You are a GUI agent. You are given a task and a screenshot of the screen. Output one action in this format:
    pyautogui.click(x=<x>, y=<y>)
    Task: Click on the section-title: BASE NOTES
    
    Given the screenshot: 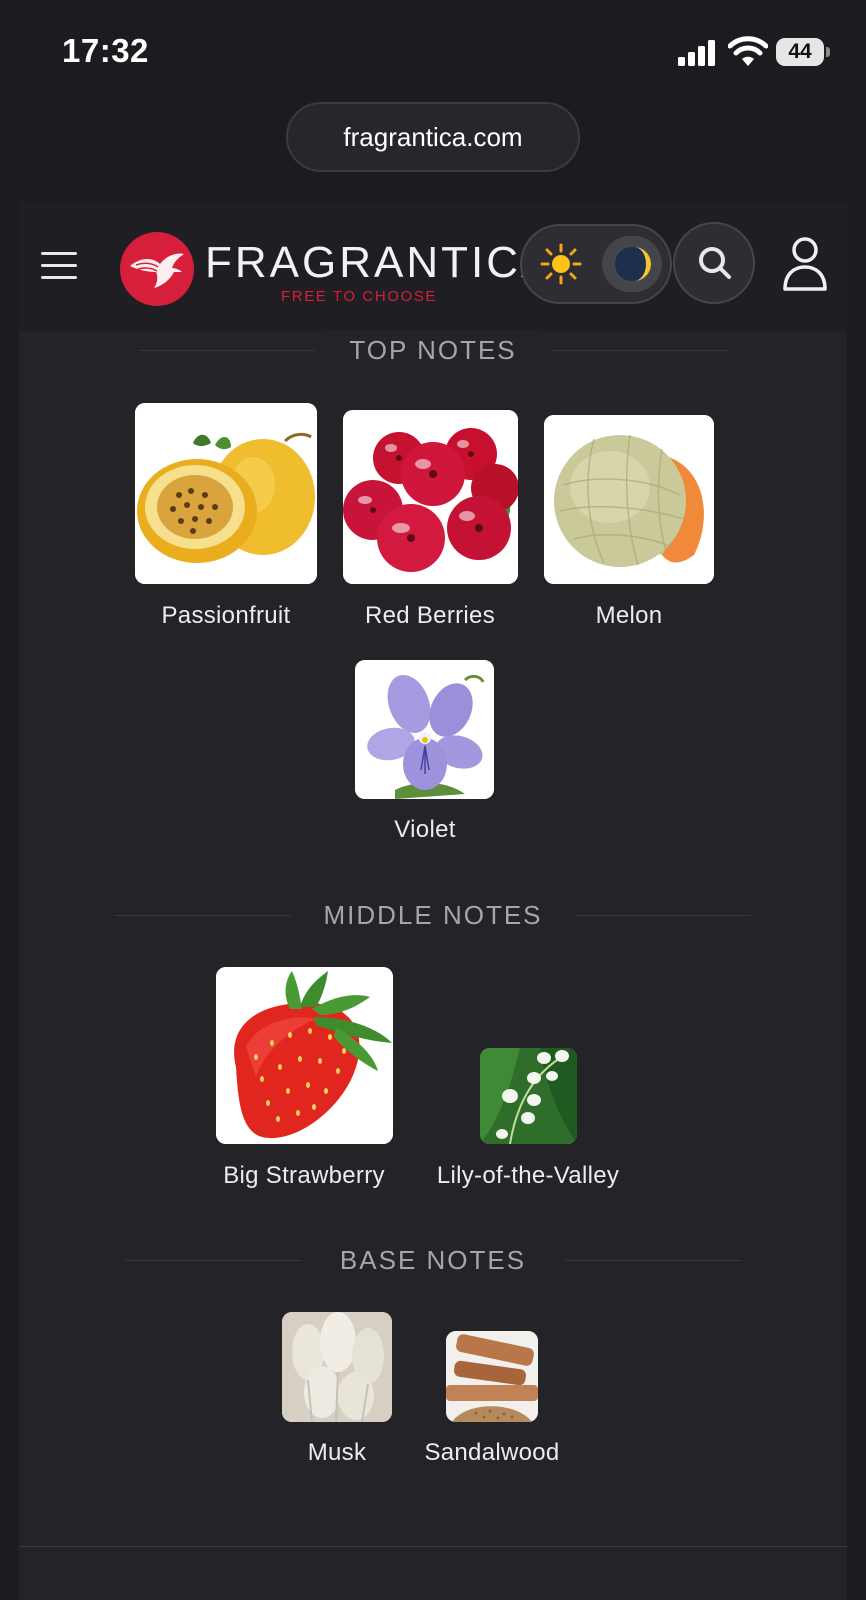 What is the action you would take?
    pyautogui.click(x=433, y=1260)
    